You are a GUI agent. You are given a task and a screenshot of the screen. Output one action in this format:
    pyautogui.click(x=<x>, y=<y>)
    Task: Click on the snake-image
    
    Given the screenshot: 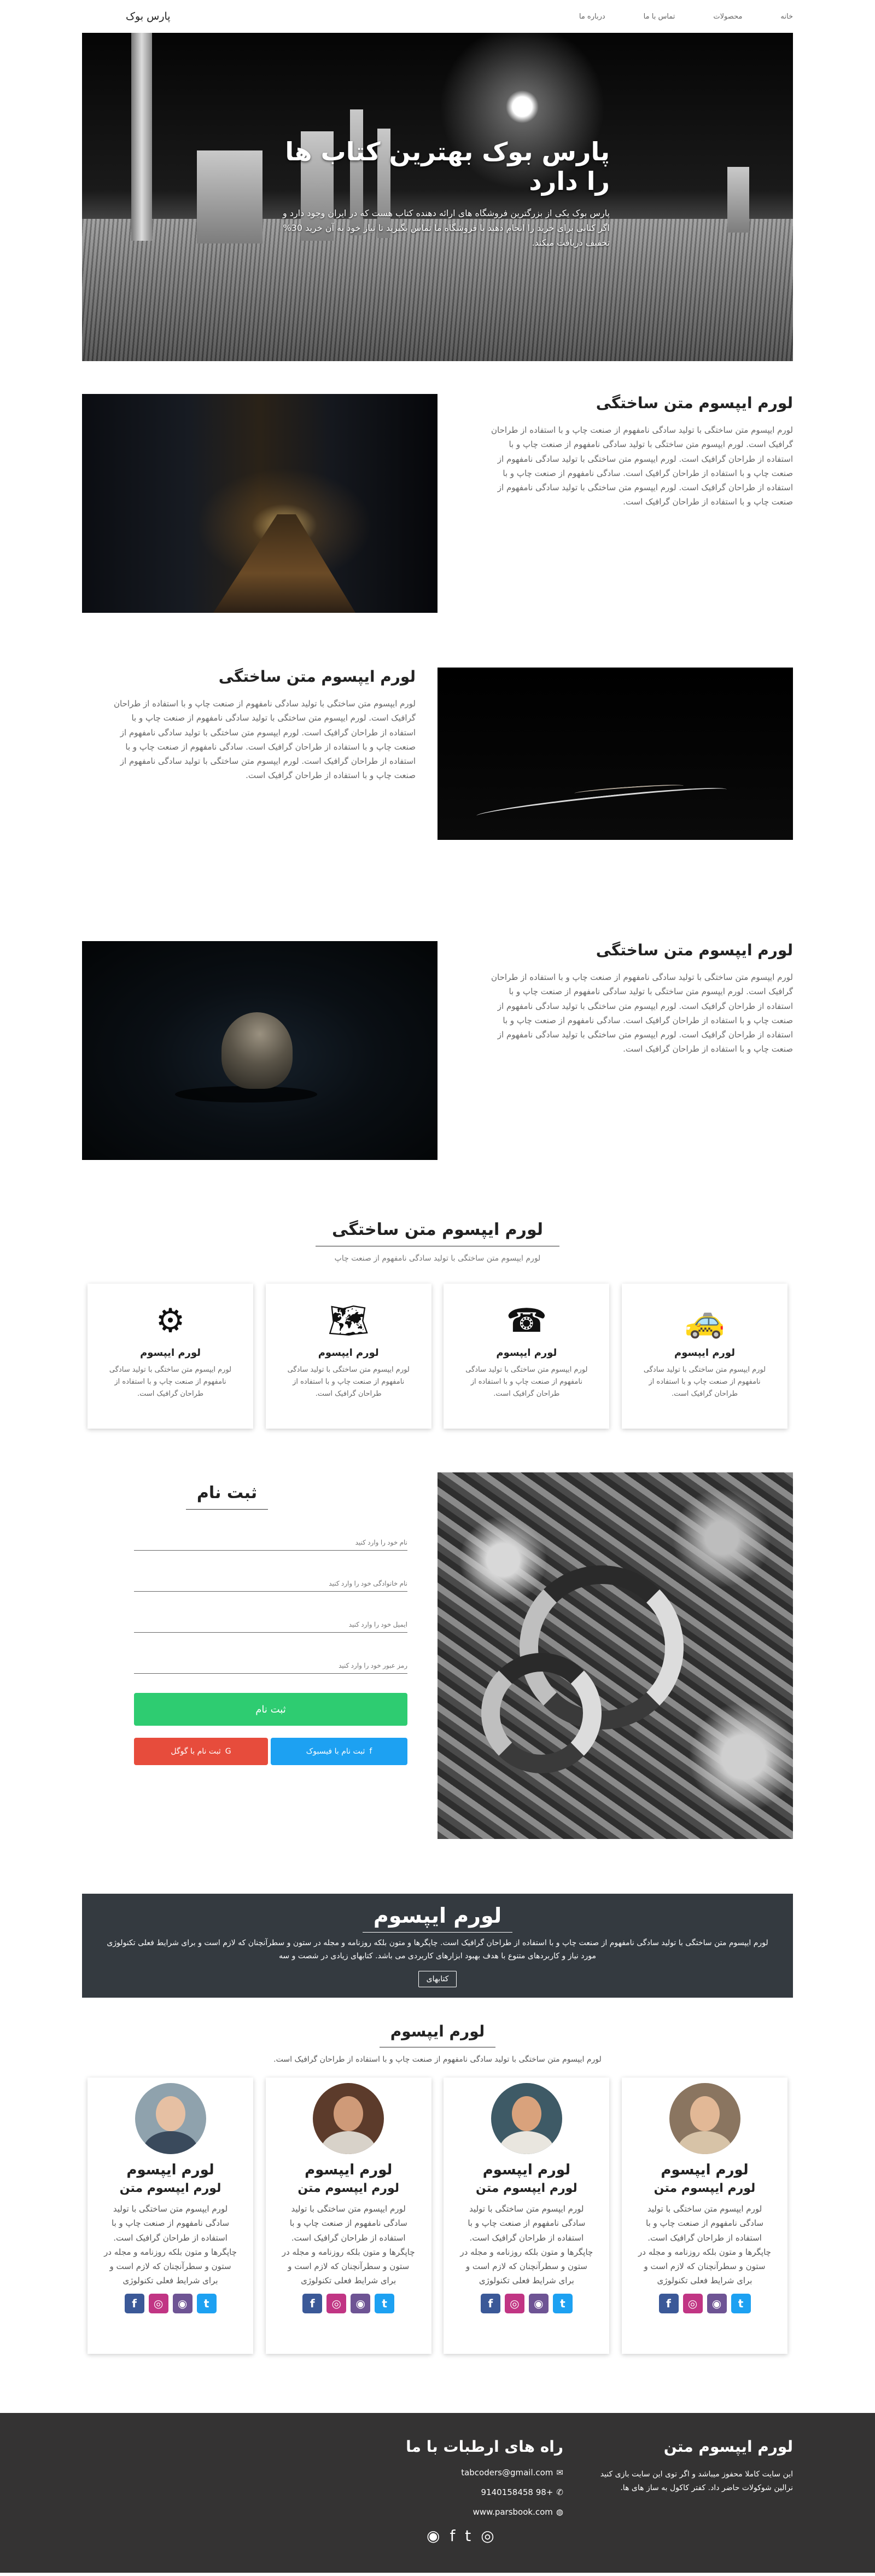 What is the action you would take?
    pyautogui.click(x=615, y=1656)
    